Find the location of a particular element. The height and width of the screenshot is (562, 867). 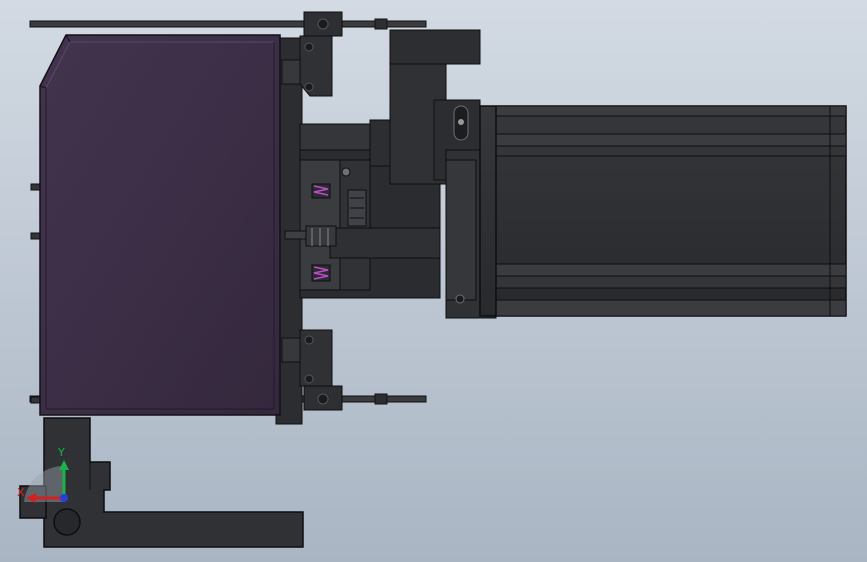

bottom-slider-block is located at coordinates (321, 370).